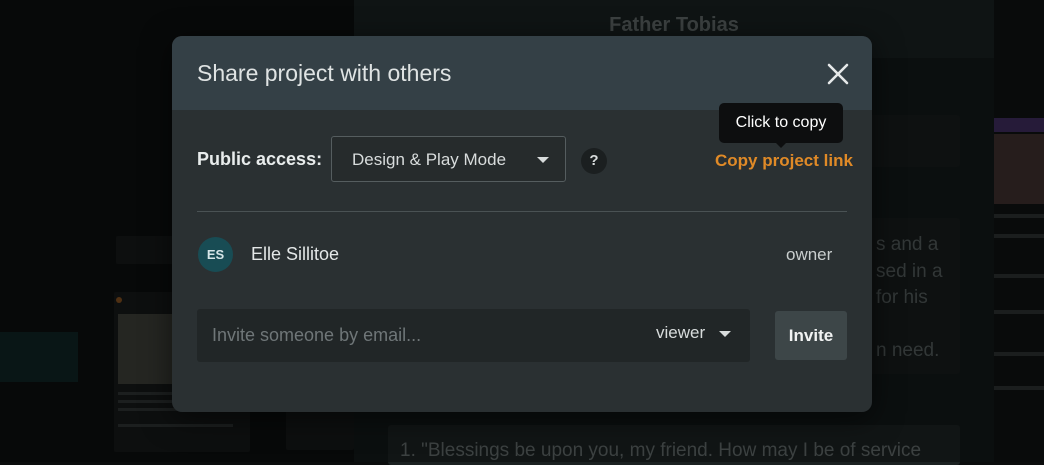 Image resolution: width=1044 pixels, height=465 pixels. Describe the element at coordinates (681, 332) in the screenshot. I see `invite-role-value: viewer` at that location.